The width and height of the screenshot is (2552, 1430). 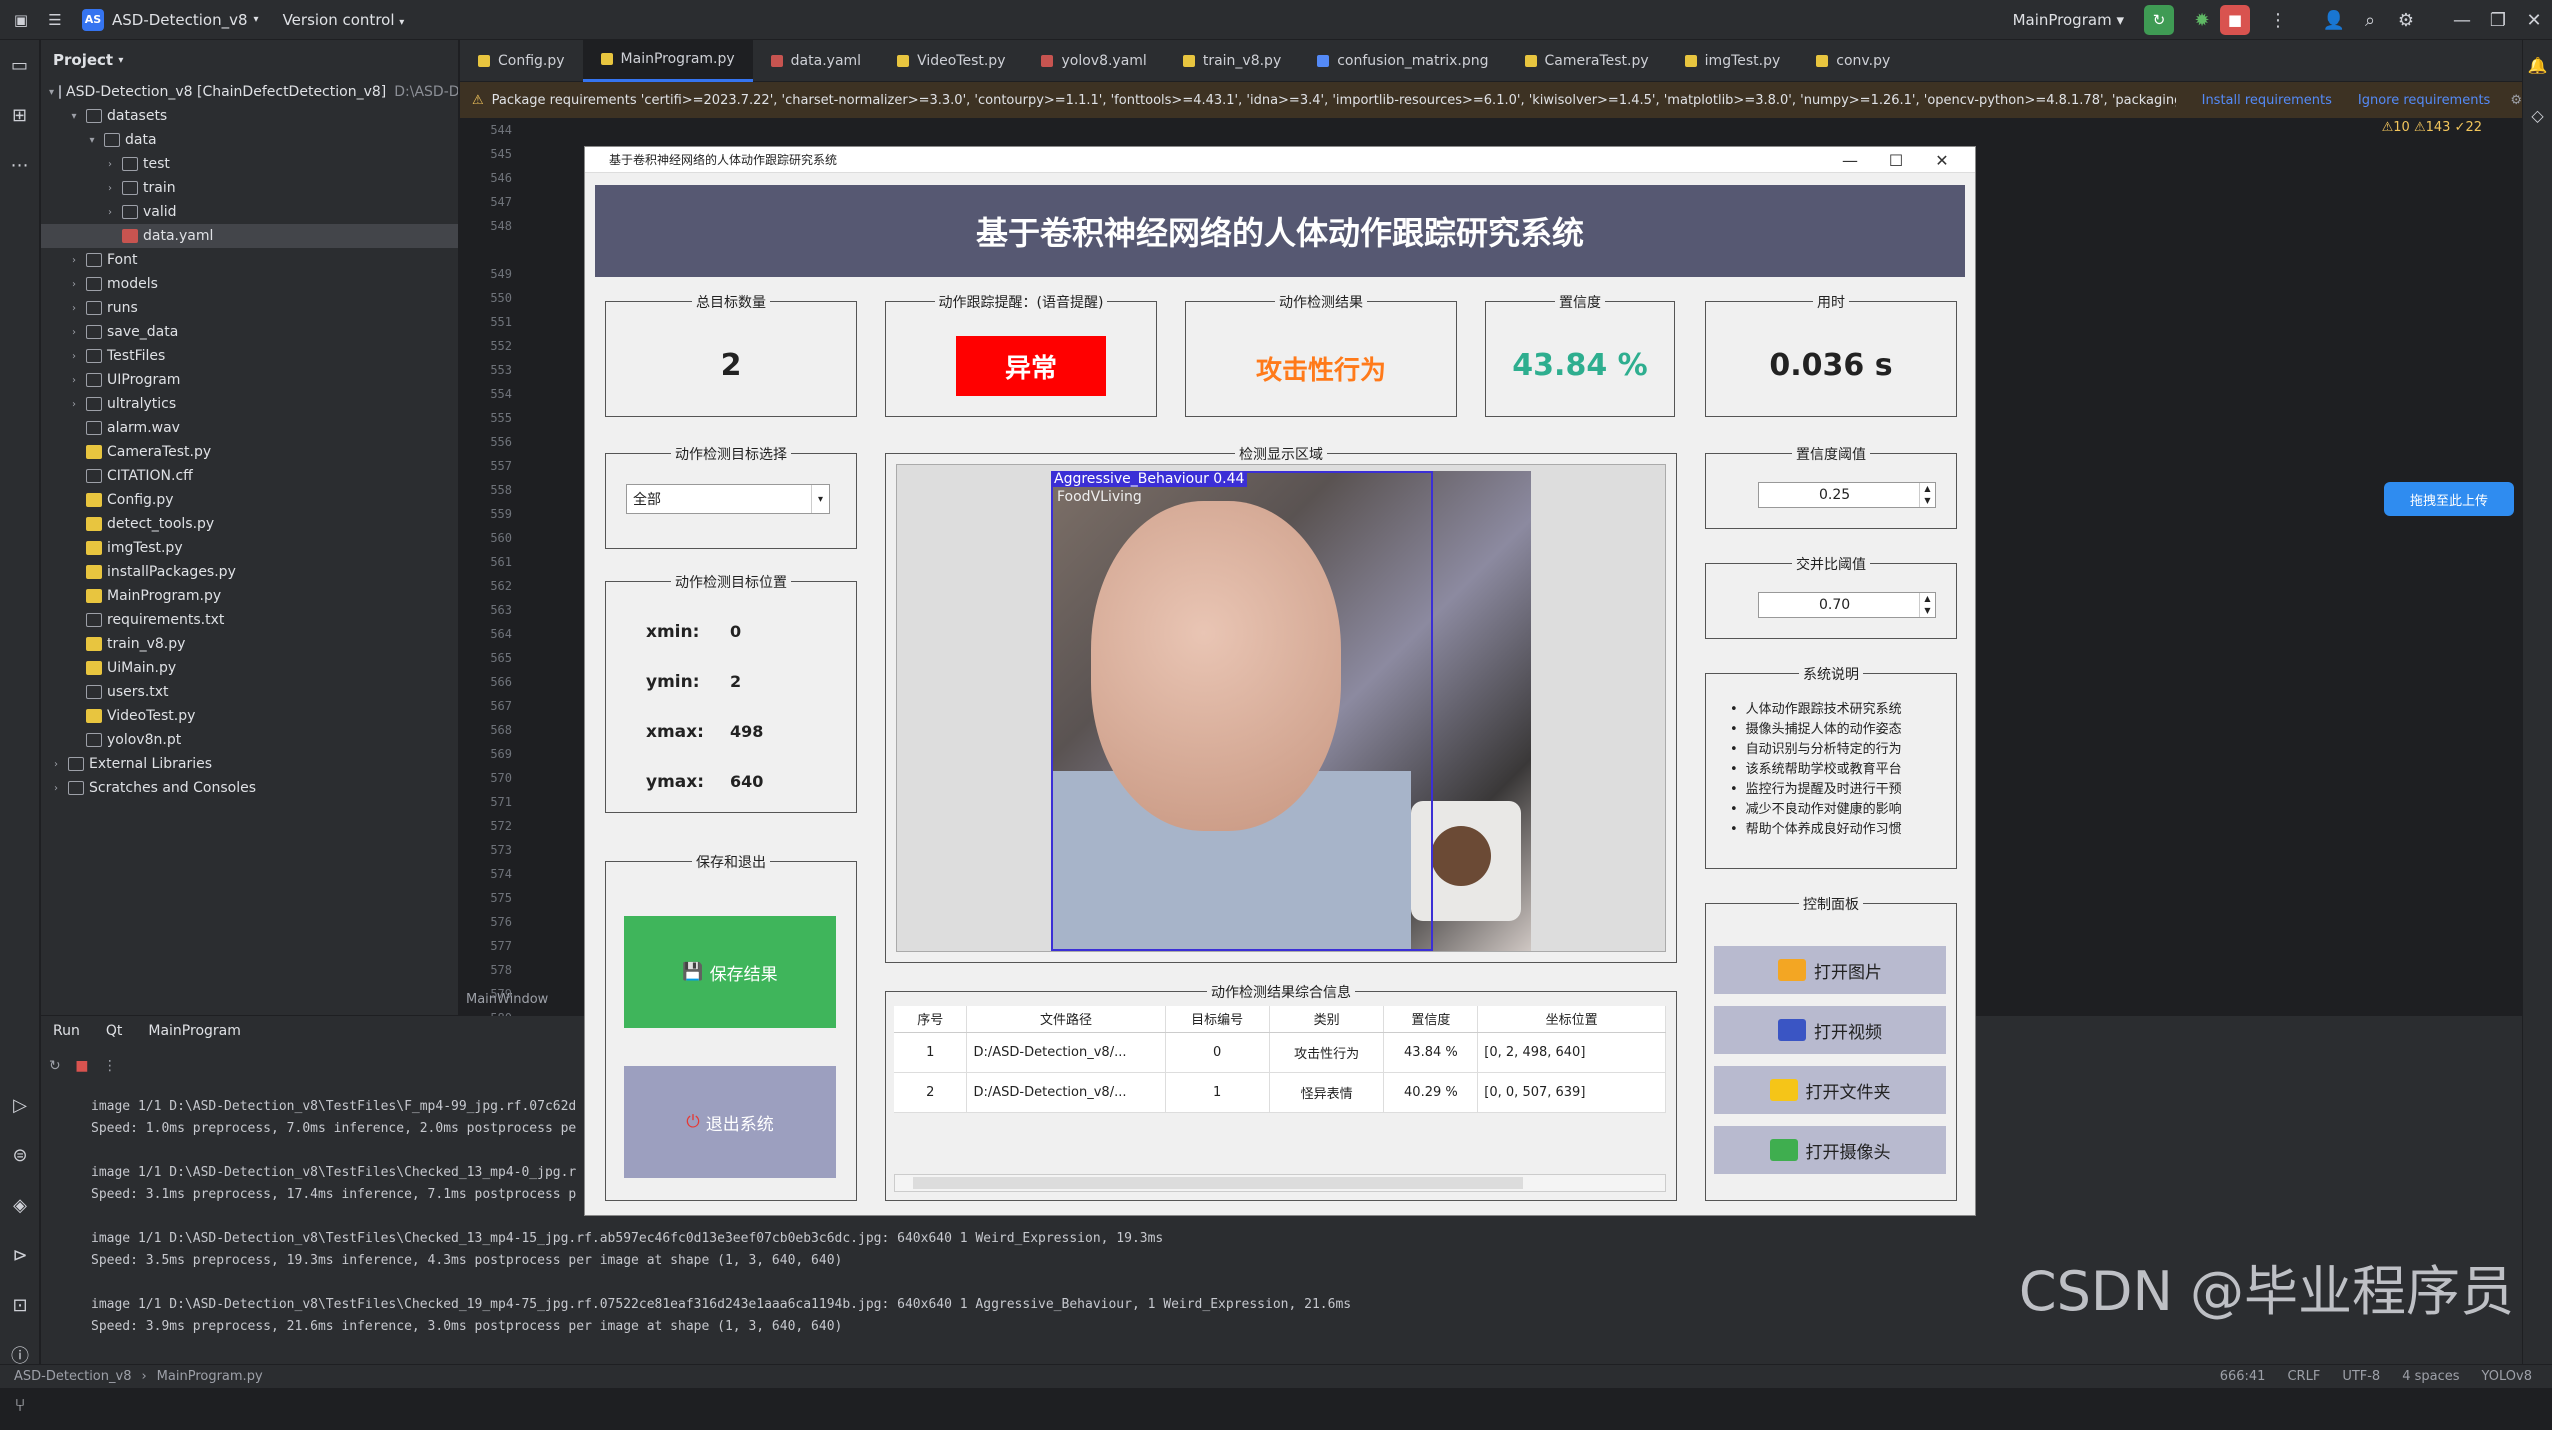 I want to click on tree-item: › test, so click(x=249, y=164).